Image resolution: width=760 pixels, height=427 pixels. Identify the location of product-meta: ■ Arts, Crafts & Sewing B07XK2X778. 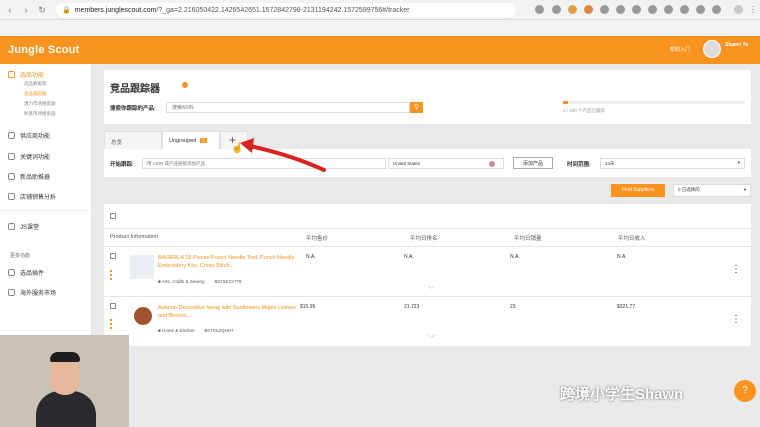
(200, 281).